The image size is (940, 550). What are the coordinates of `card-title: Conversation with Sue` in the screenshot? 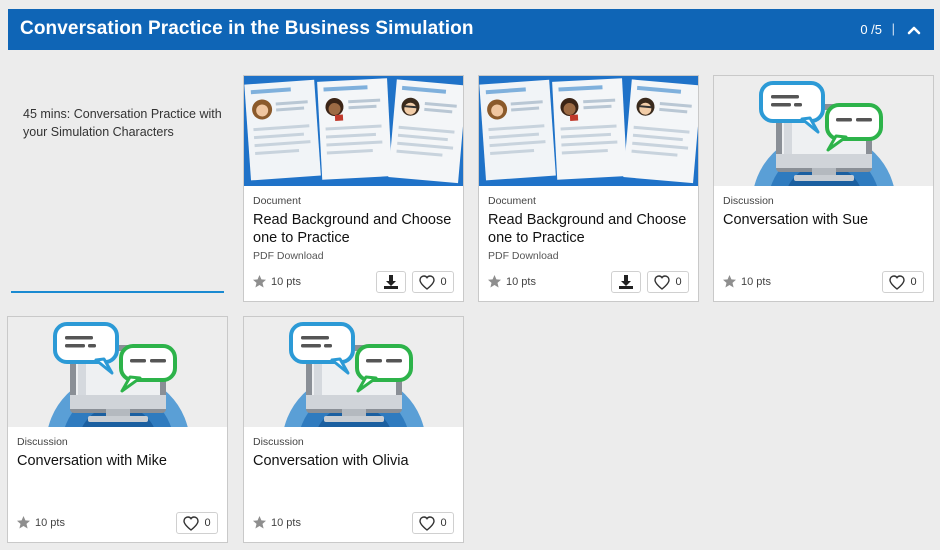 It's located at (825, 220).